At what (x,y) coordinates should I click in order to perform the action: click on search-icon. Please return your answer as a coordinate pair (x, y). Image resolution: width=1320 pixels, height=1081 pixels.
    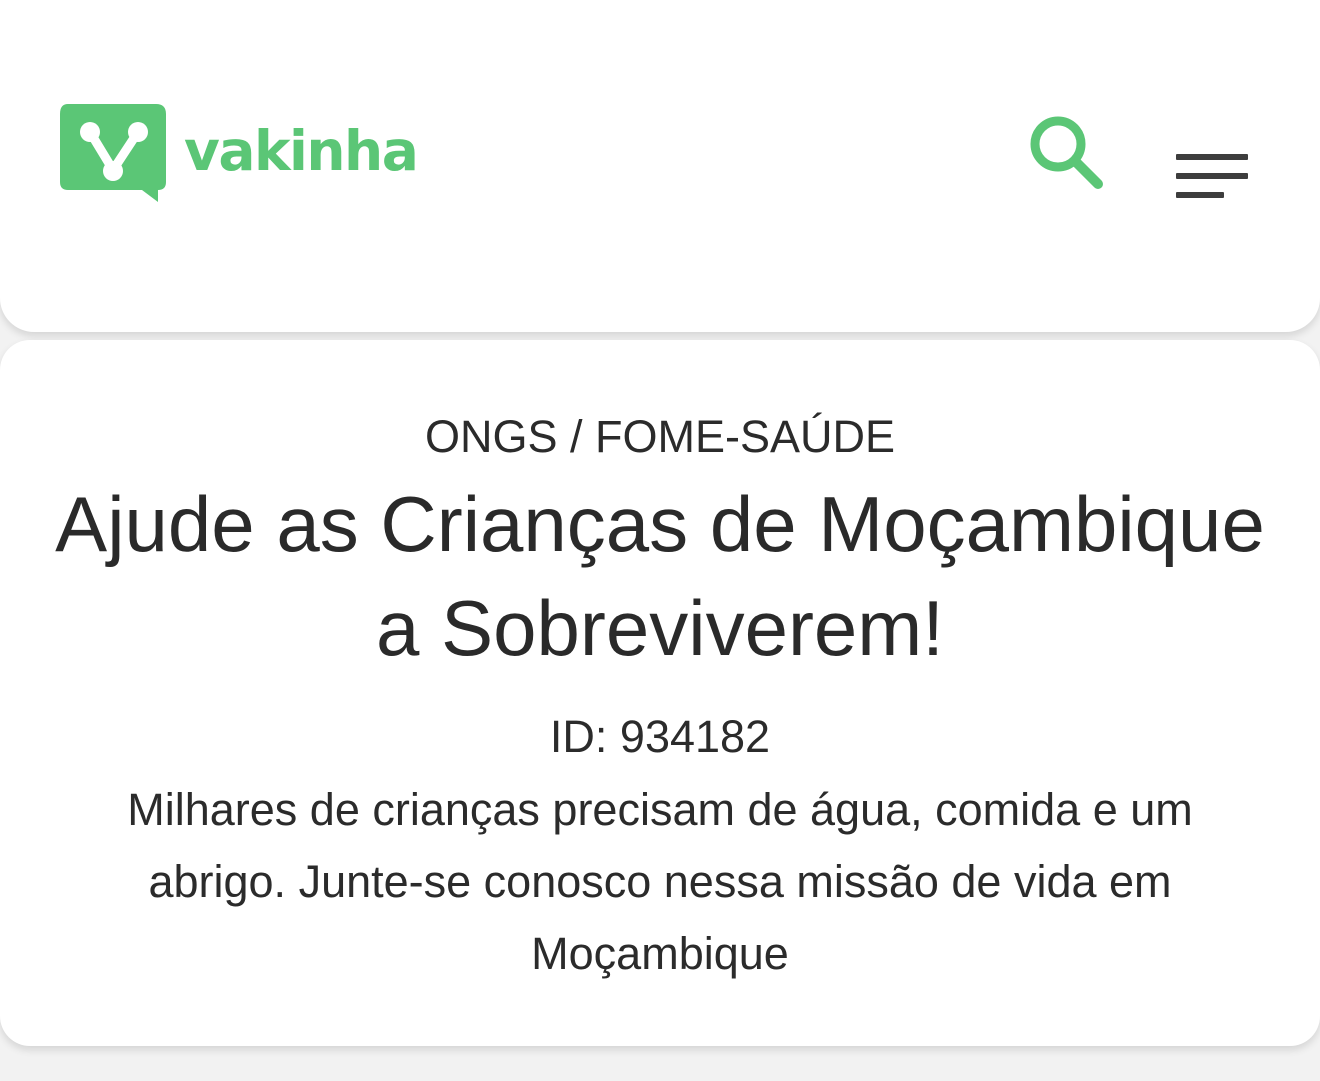
    Looking at the image, I should click on (1066, 152).